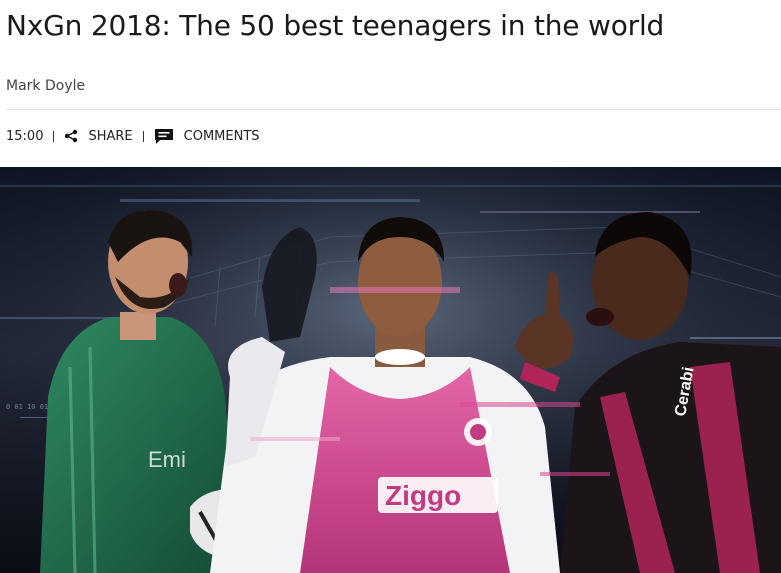  I want to click on publish-time: 15:00, so click(25, 136).